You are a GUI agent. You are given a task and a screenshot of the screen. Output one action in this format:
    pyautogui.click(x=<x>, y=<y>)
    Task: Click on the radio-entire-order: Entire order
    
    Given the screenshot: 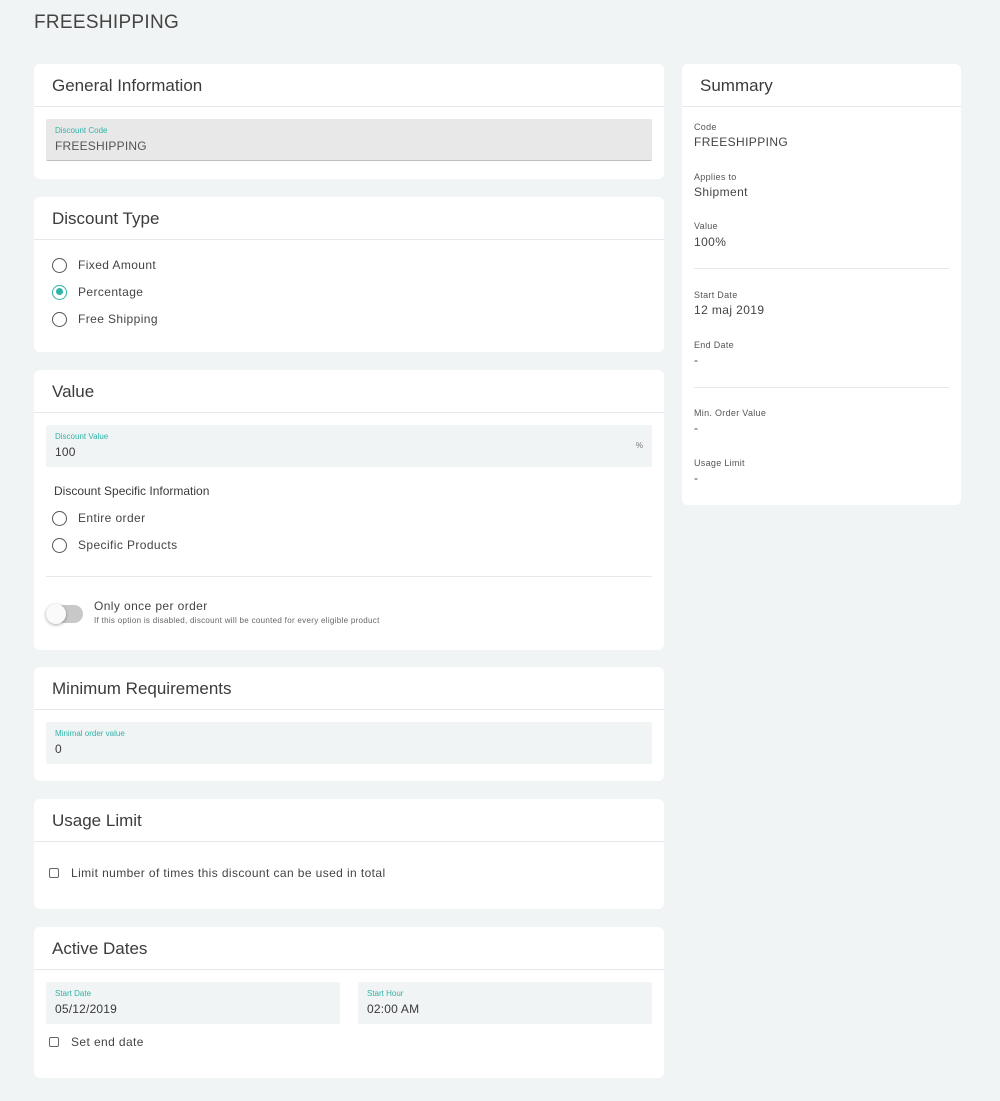 What is the action you would take?
    pyautogui.click(x=99, y=518)
    